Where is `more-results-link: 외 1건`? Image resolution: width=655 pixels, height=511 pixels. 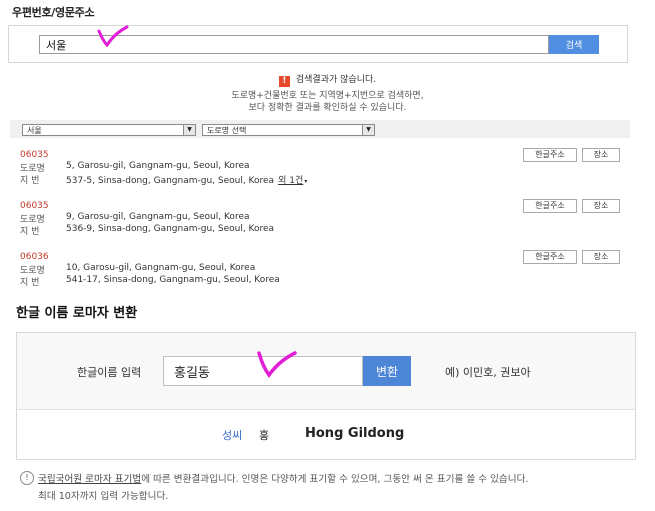
more-results-link: 외 1건 is located at coordinates (290, 181).